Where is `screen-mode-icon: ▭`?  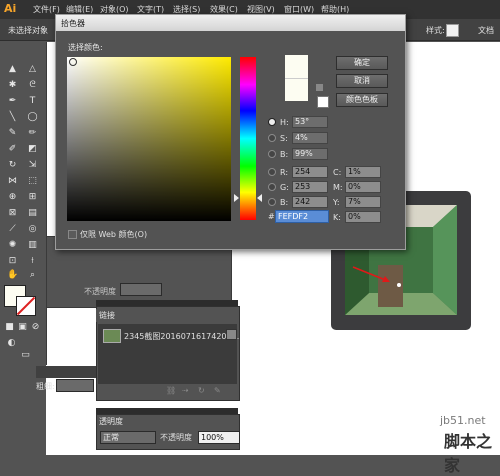 screen-mode-icon: ▭ is located at coordinates (25, 355).